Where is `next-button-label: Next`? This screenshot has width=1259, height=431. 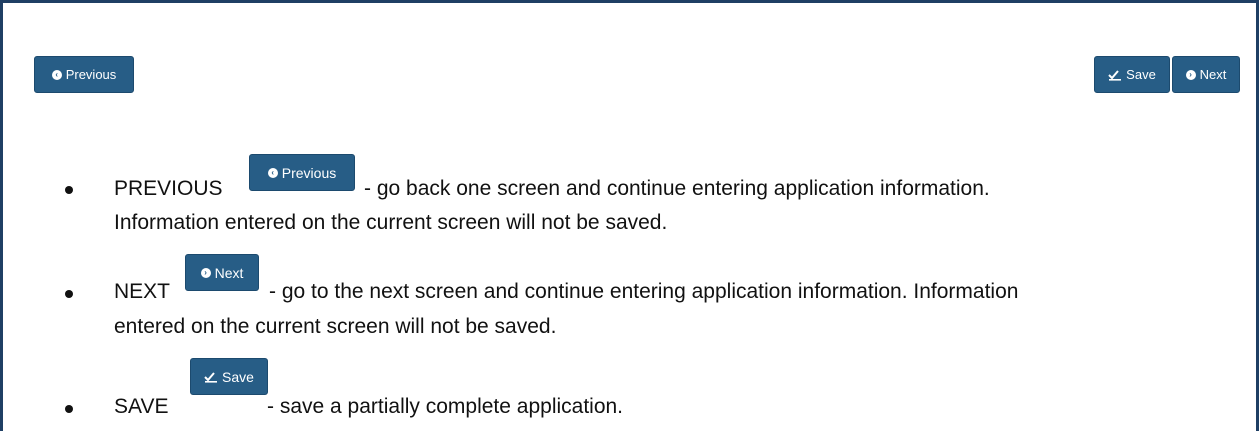
next-button-label: Next is located at coordinates (1213, 74).